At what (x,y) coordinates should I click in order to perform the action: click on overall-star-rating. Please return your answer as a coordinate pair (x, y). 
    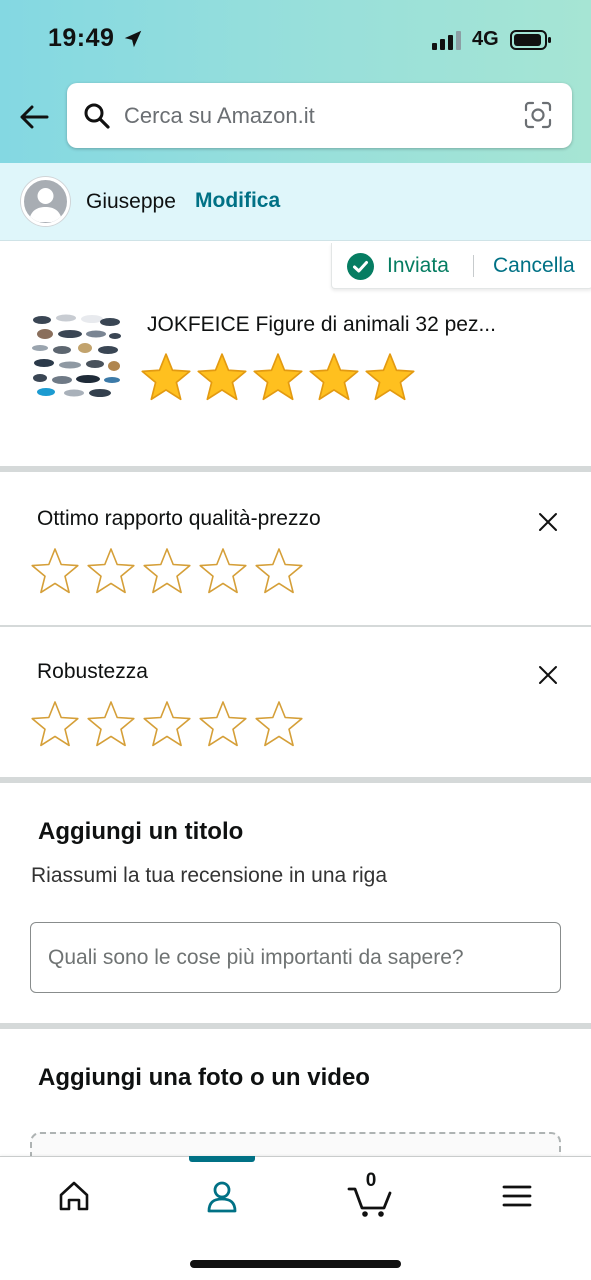
    Looking at the image, I should click on (278, 377).